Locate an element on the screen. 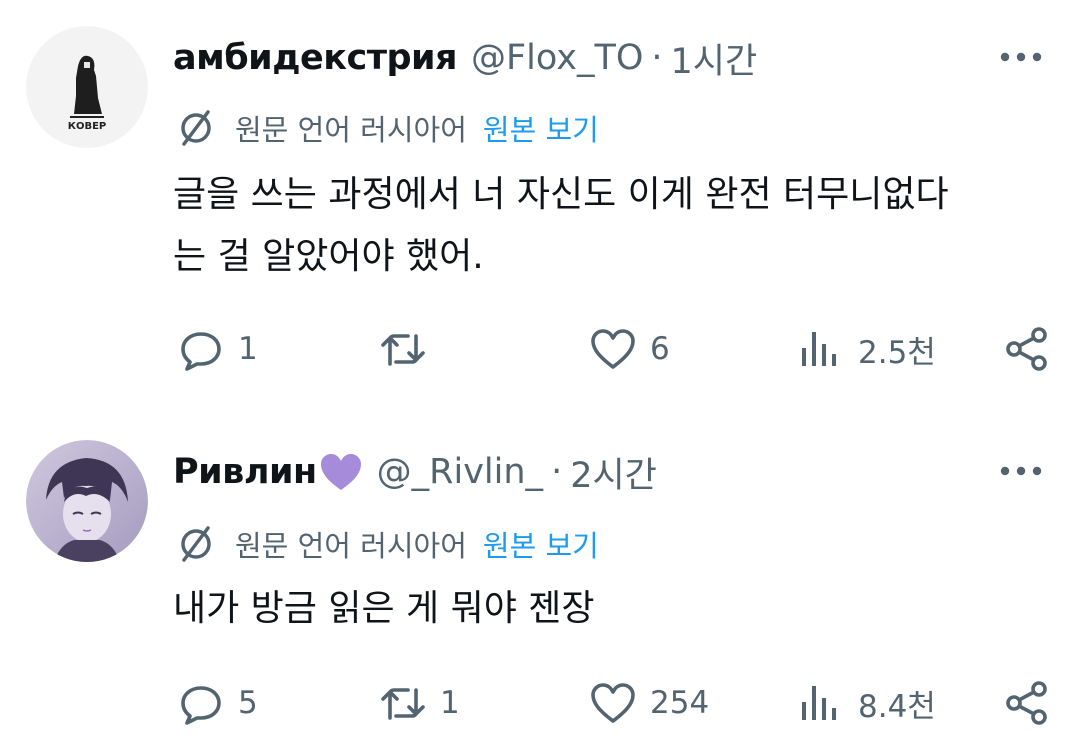 The image size is (1081, 751). views-button: 2.5천 is located at coordinates (866, 349).